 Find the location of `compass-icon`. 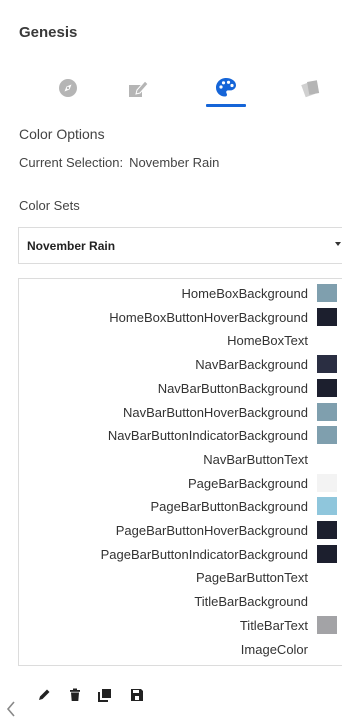

compass-icon is located at coordinates (68, 88).